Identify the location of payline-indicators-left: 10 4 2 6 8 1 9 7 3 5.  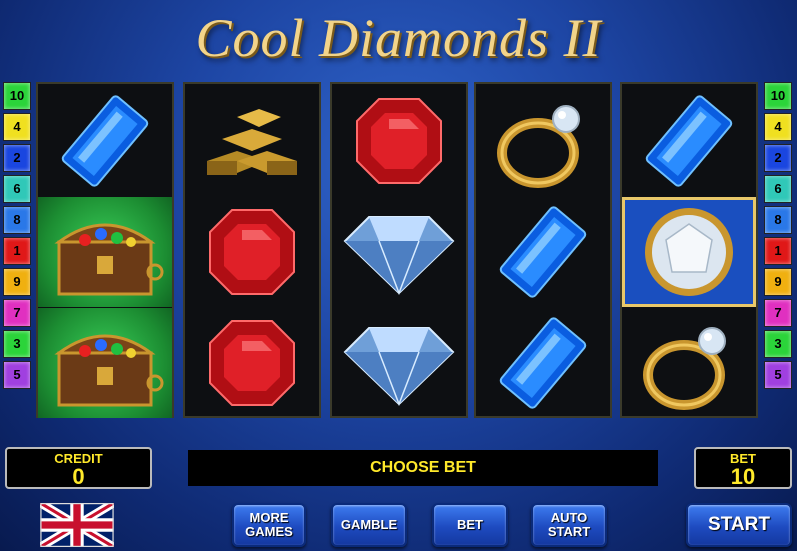
(18, 237).